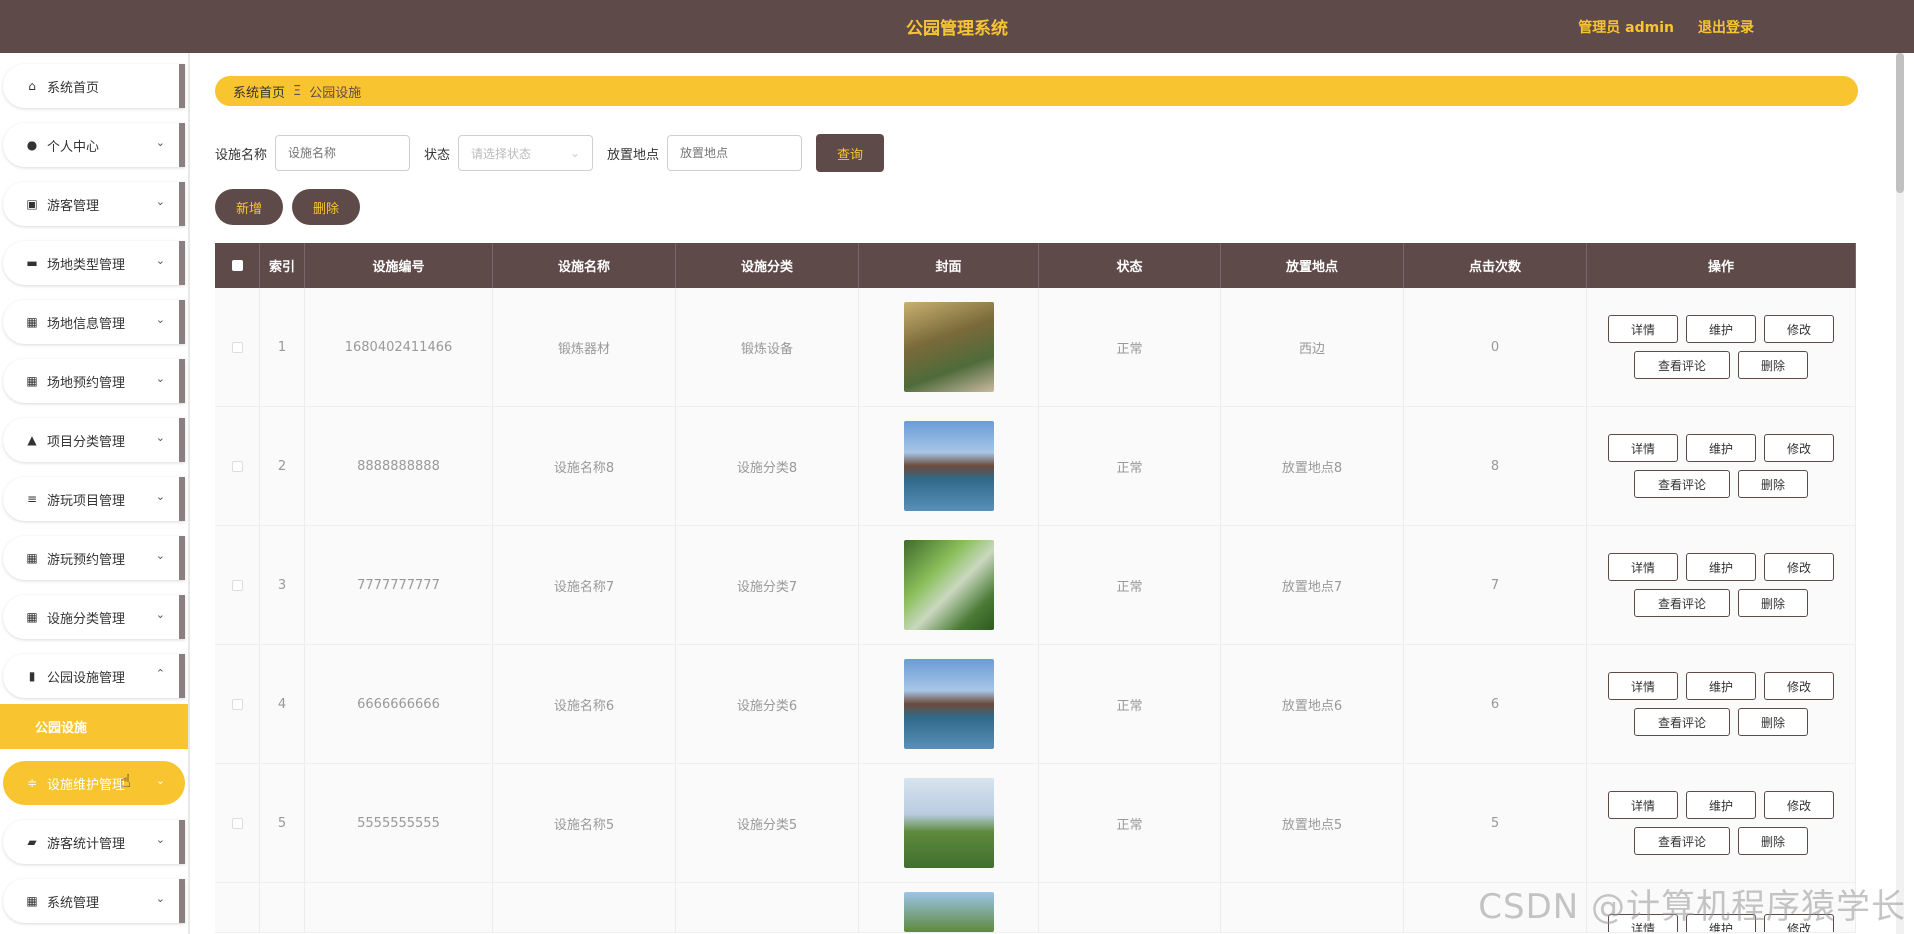 Image resolution: width=1914 pixels, height=934 pixels. Describe the element at coordinates (326, 207) in the screenshot. I see `delete-button: 删除` at that location.